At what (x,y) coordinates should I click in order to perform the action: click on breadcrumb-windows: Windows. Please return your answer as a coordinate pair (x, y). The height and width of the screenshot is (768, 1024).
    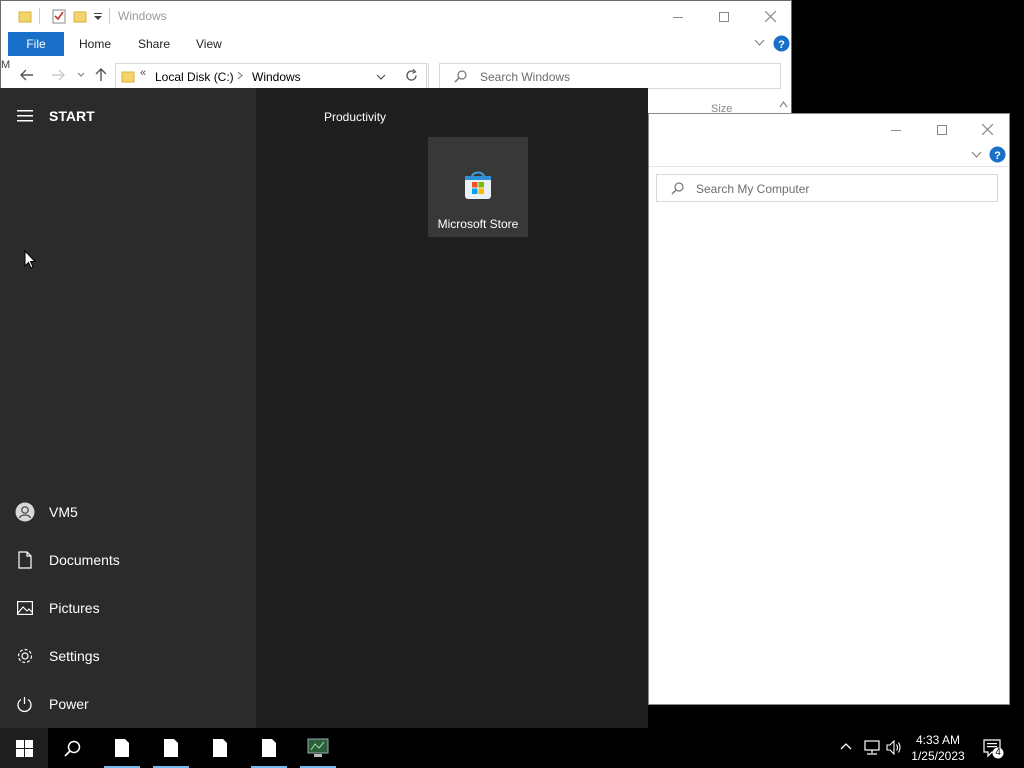
    Looking at the image, I should click on (276, 77).